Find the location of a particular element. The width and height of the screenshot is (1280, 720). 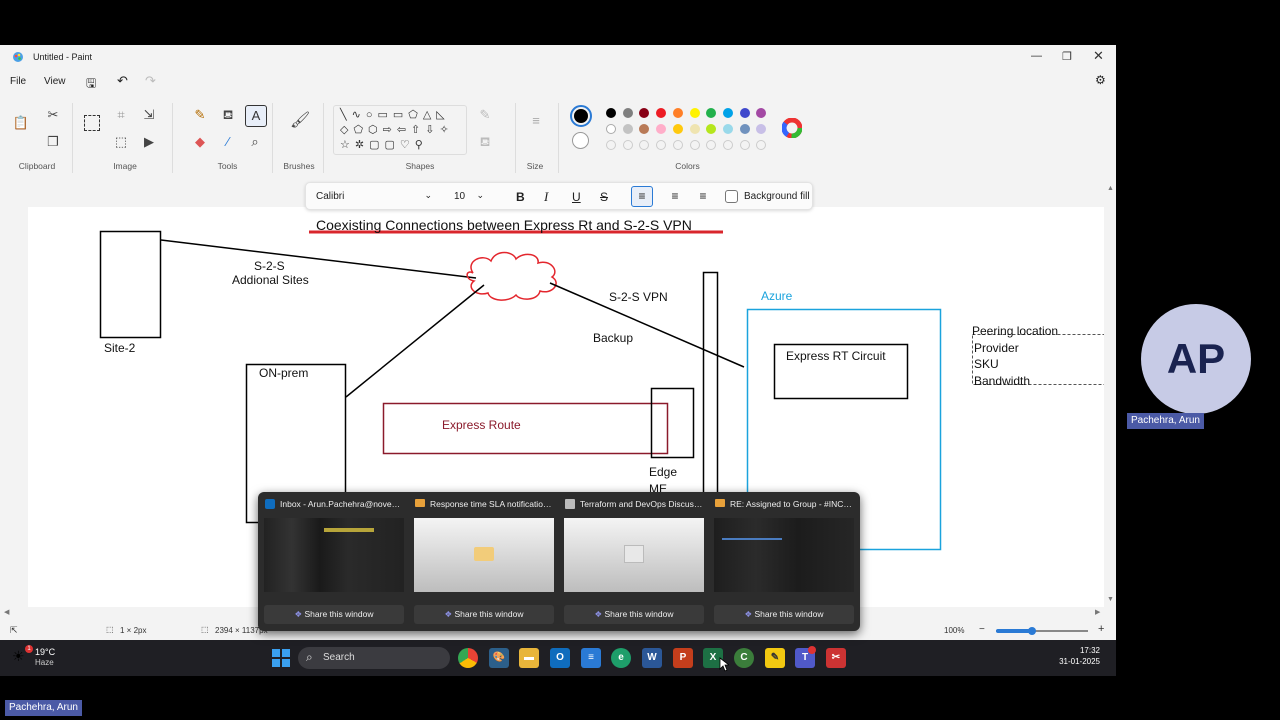

align-right-button: ≡ is located at coordinates (703, 196).